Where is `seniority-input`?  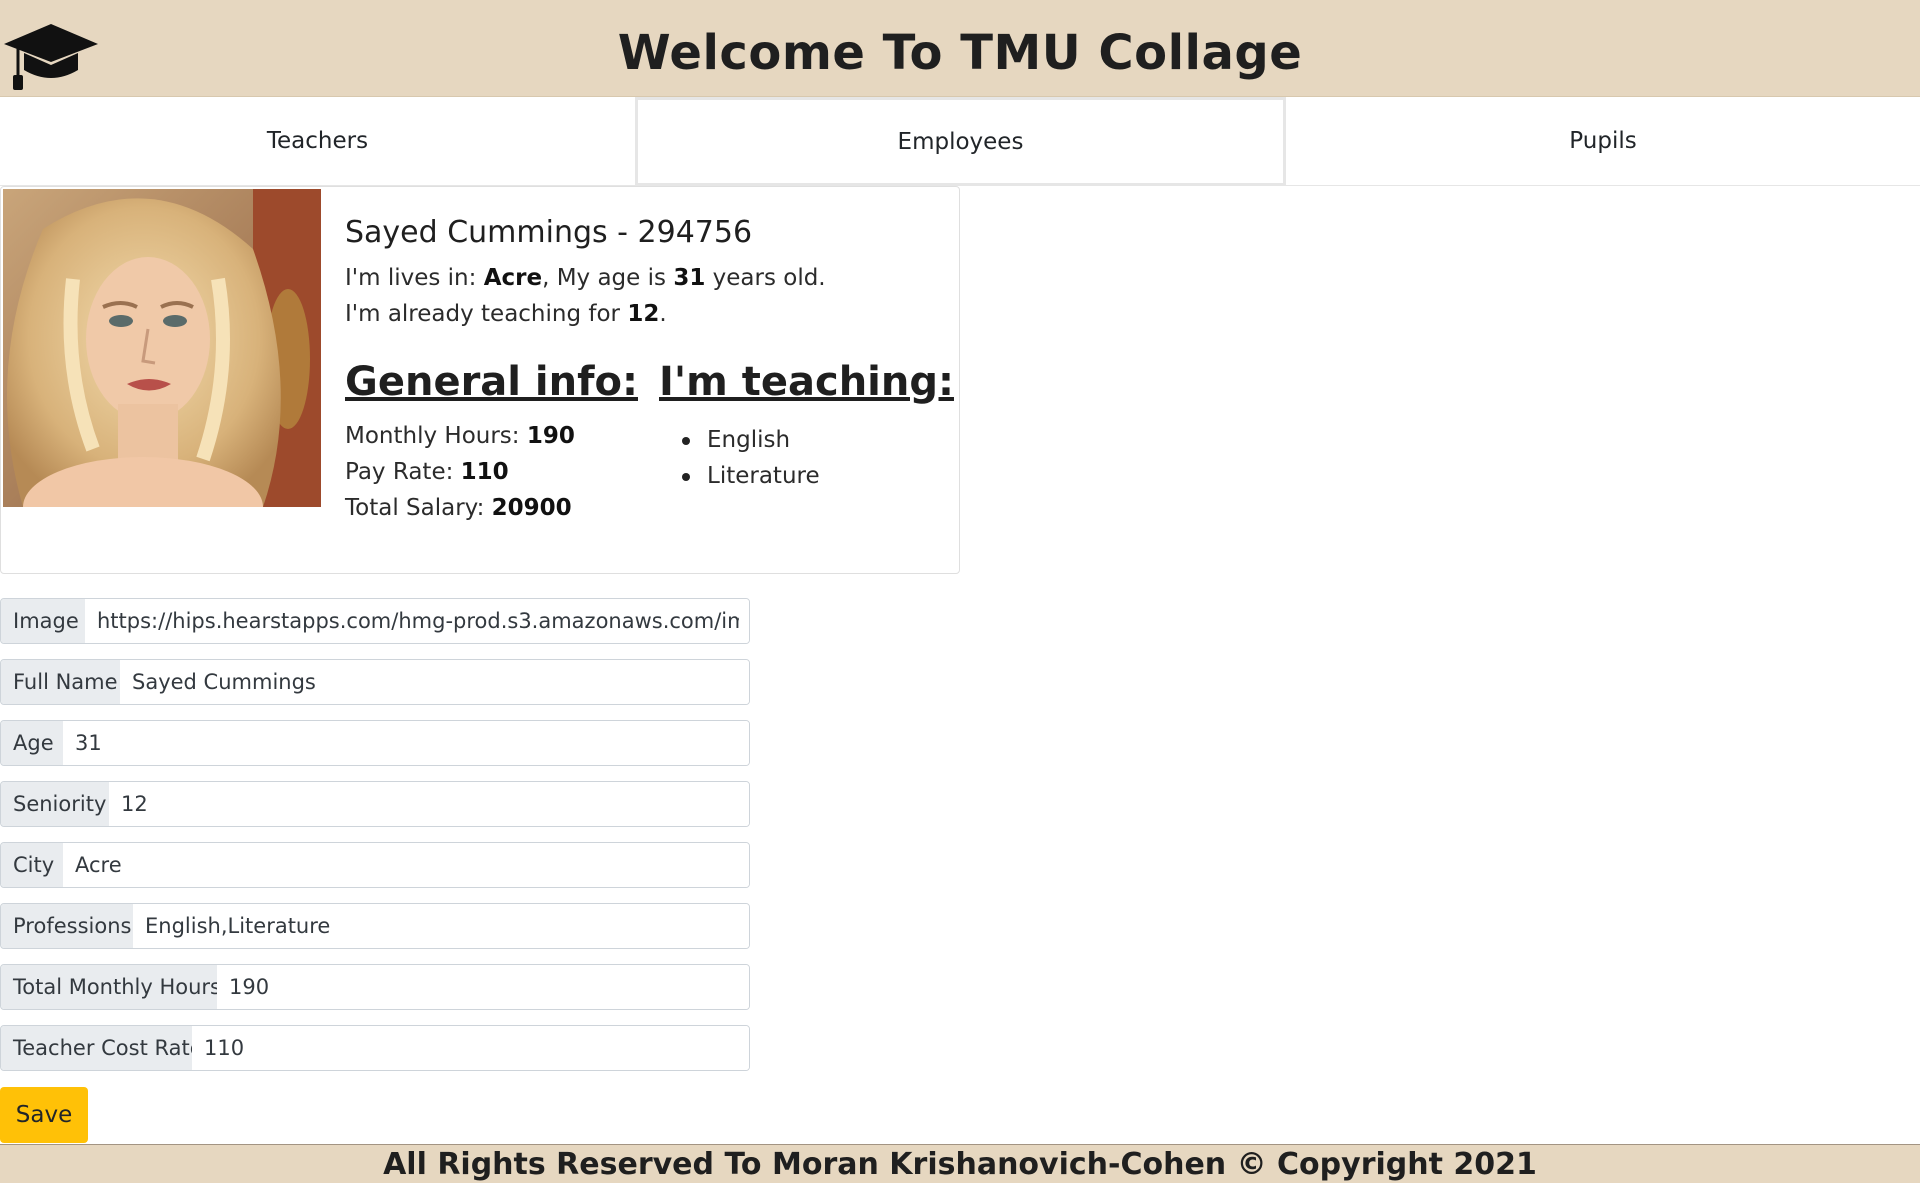
seniority-input is located at coordinates (429, 804).